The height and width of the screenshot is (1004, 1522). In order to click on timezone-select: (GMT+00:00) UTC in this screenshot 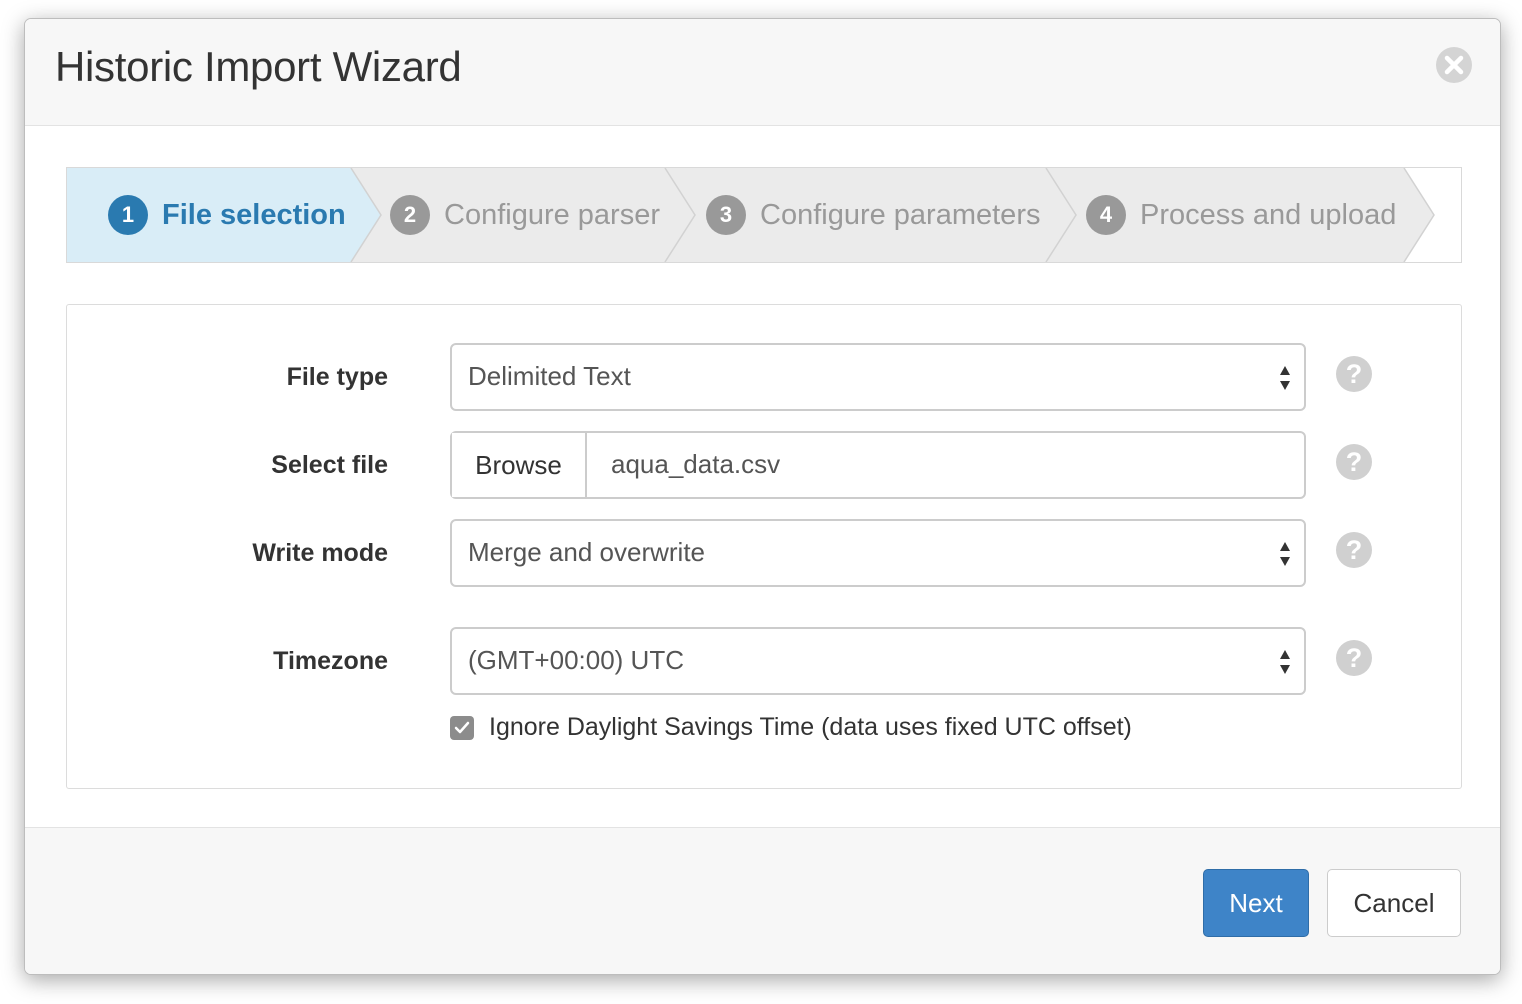, I will do `click(878, 661)`.